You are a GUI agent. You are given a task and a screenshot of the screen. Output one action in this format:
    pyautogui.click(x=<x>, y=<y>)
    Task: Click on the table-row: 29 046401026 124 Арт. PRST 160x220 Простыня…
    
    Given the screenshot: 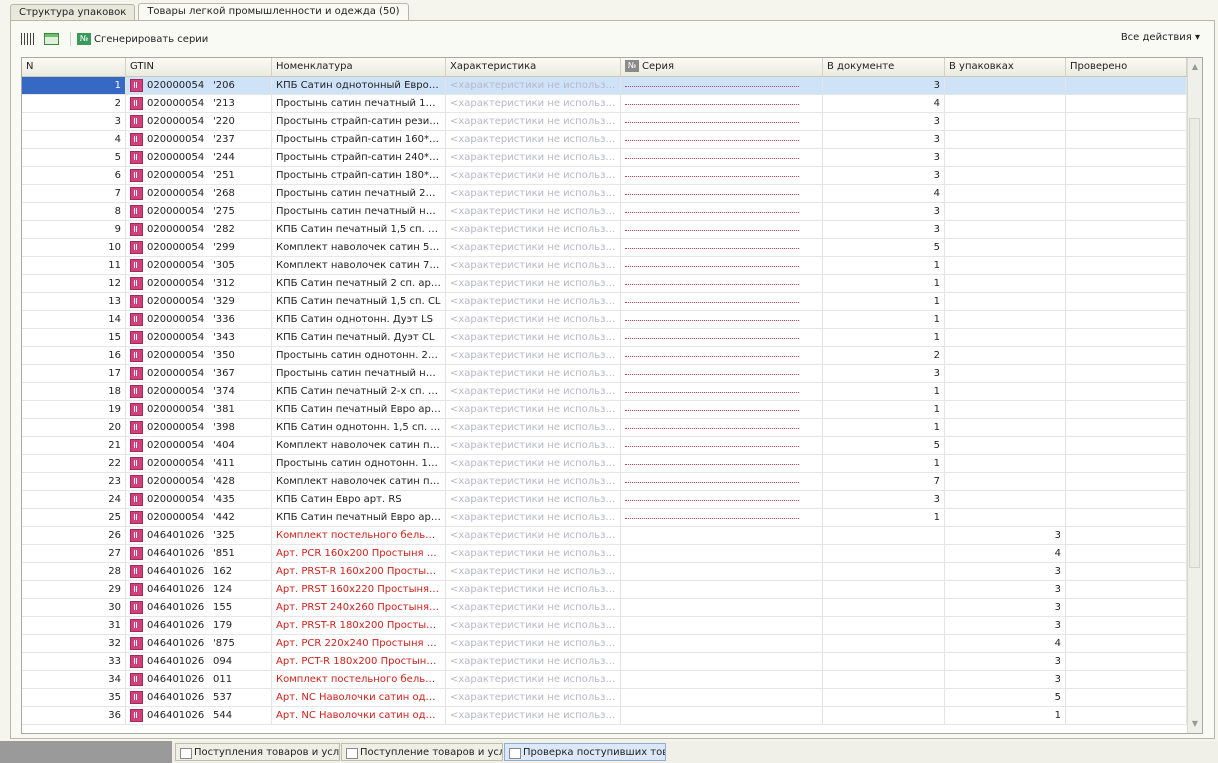 What is the action you would take?
    pyautogui.click(x=604, y=590)
    